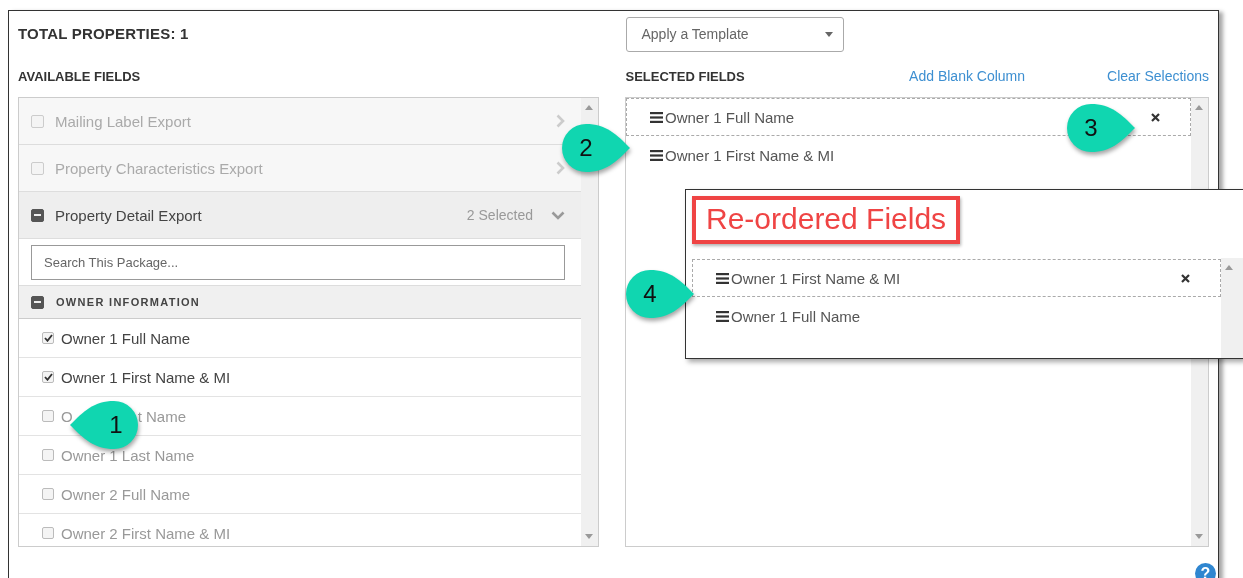 This screenshot has width=1243, height=578. I want to click on package-label: Mailing Label Export, so click(123, 121).